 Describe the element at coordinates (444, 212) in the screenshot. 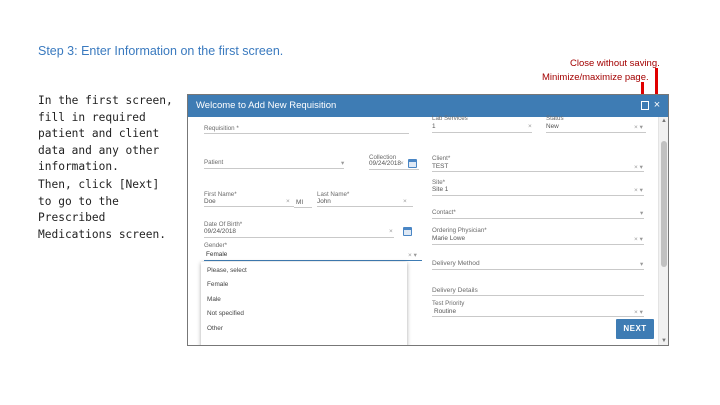

I see `contact-label: Contact*` at that location.